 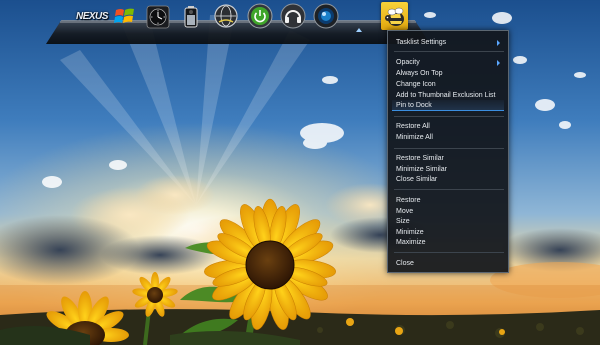 What do you see at coordinates (421, 42) in the screenshot?
I see `menu-item-label: Tasklist Settings` at bounding box center [421, 42].